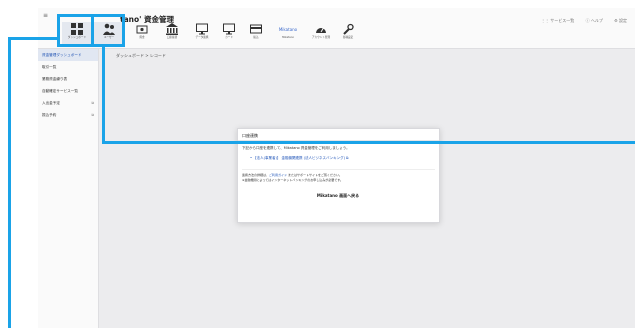  I want to click on dialog-intro: 下記から口座を連携して、Mikatano 資金管理をご利用しましょう。, so click(296, 148).